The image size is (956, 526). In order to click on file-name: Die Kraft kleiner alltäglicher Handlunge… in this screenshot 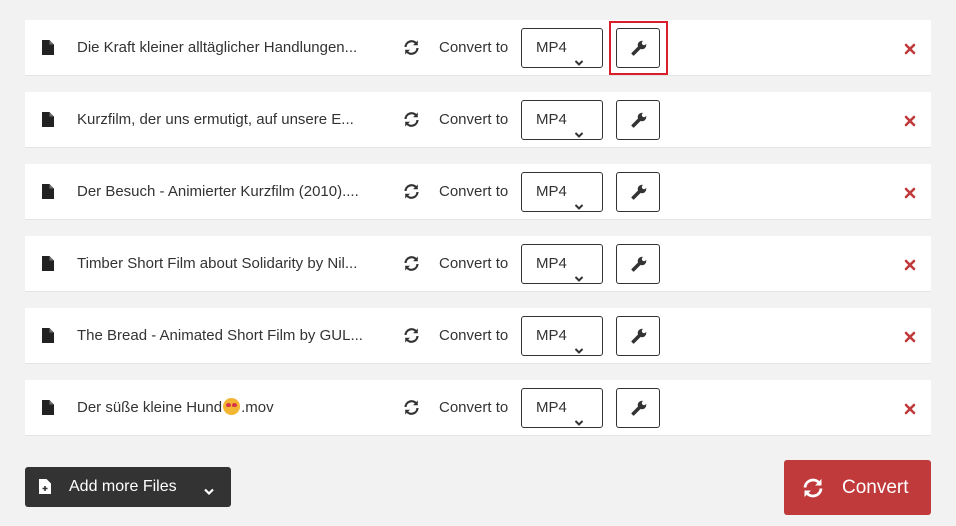, I will do `click(217, 47)`.